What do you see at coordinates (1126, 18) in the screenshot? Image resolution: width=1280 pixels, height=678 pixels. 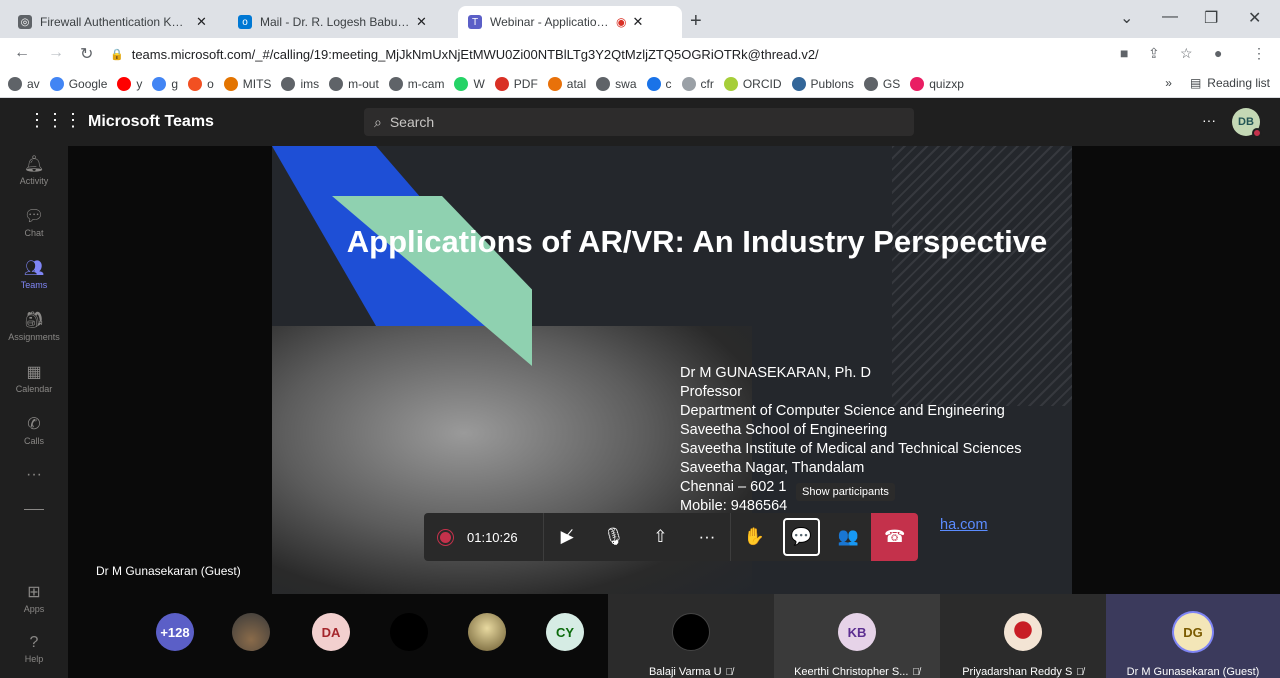 I see `tab-search-icon: ⌄` at bounding box center [1126, 18].